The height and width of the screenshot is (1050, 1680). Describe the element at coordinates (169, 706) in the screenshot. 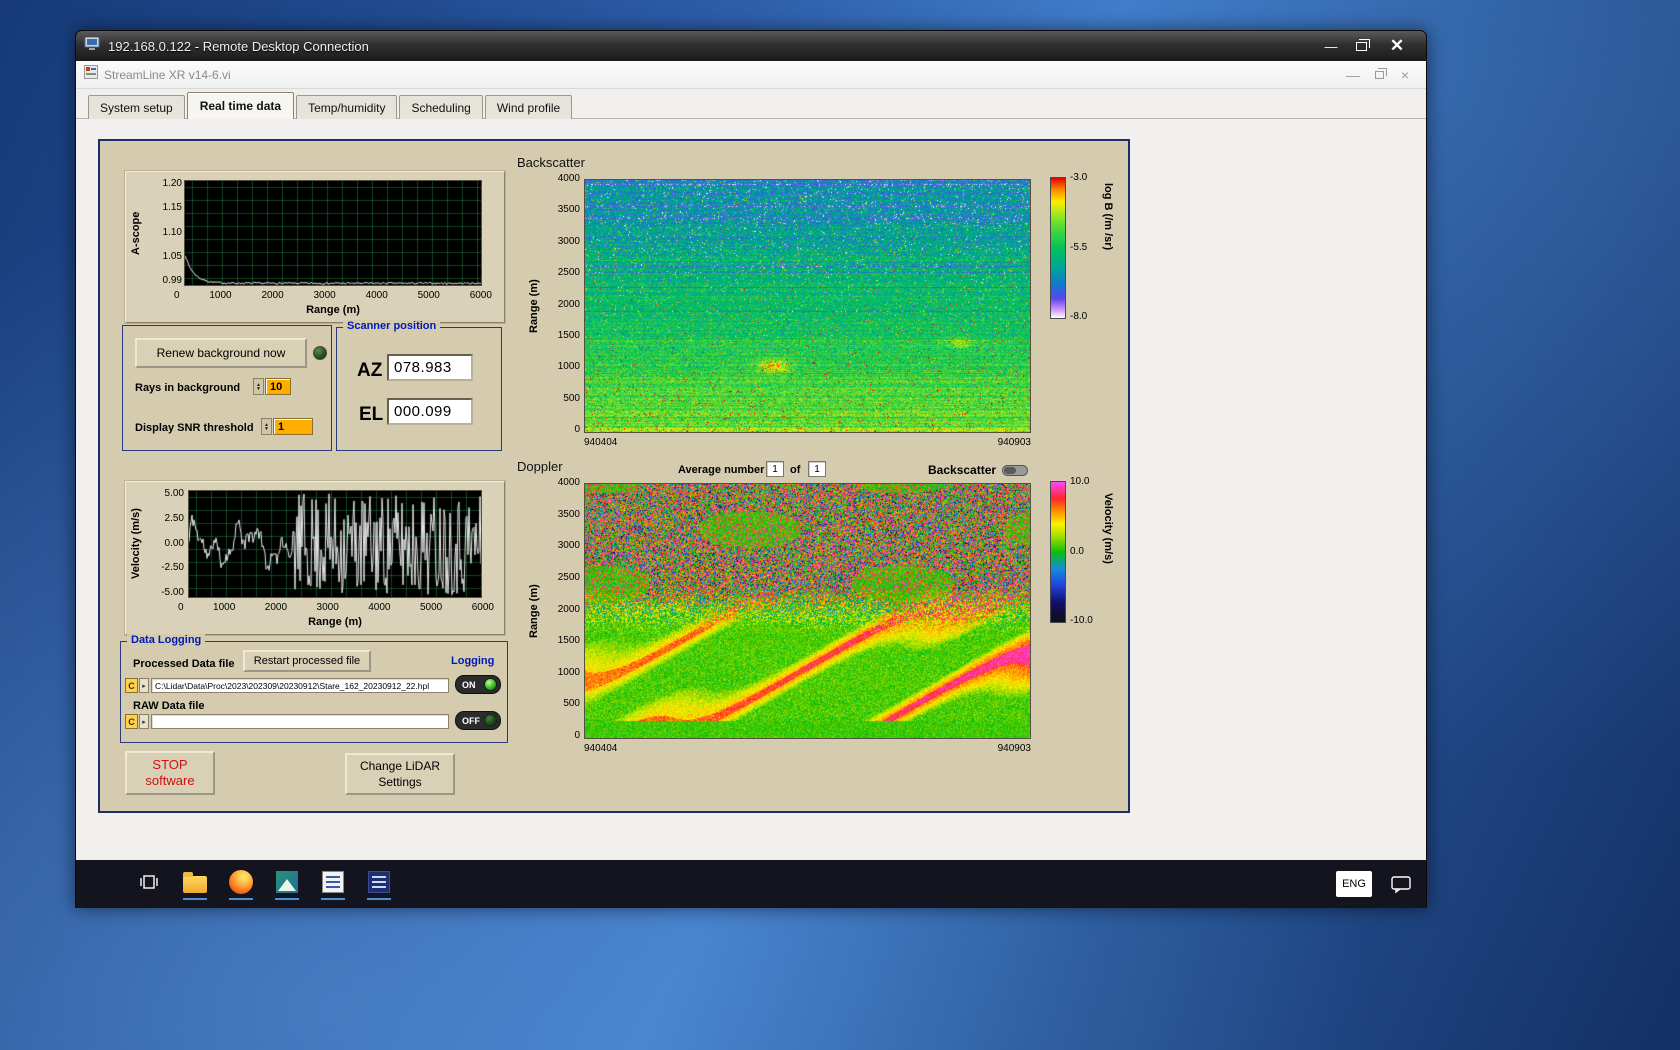

I see `raw-data-file-label: RAW Data file` at that location.